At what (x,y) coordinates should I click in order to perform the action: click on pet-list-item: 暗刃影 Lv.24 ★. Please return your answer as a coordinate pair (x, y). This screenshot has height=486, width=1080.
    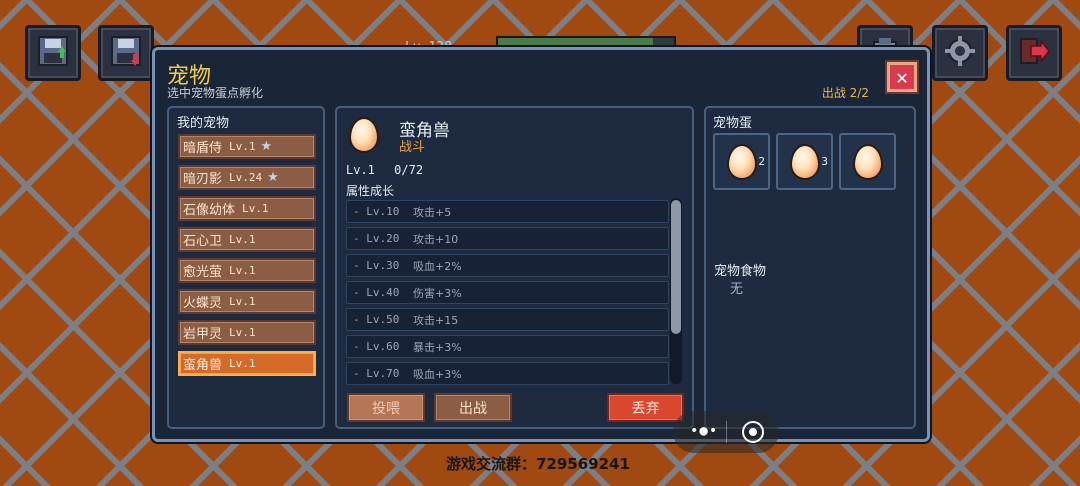
    Looking at the image, I should click on (247, 177).